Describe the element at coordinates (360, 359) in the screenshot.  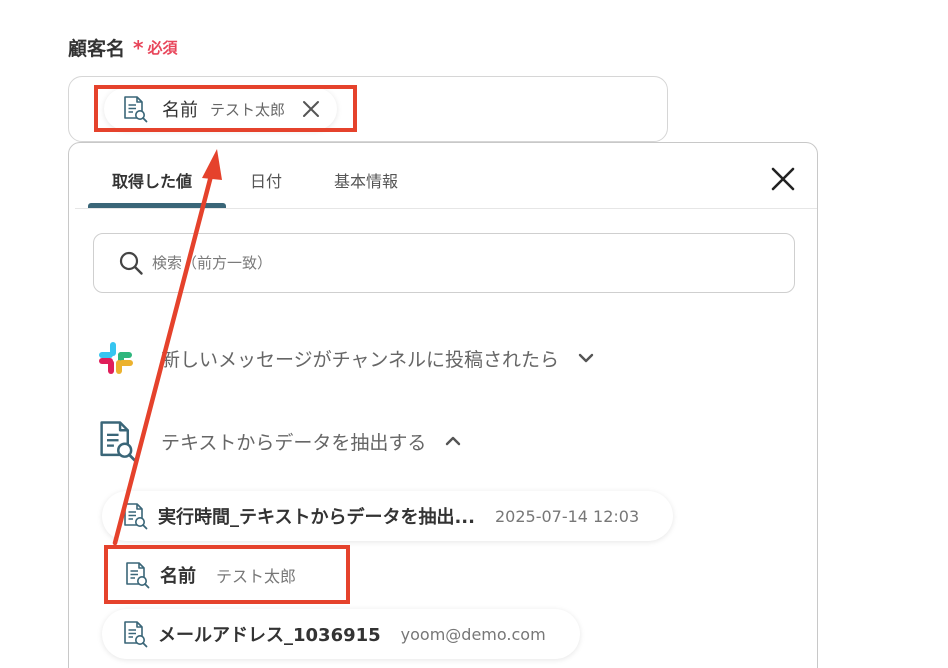
I see `section-title: 新しいメッセージがチャンネルに投稿されたら` at that location.